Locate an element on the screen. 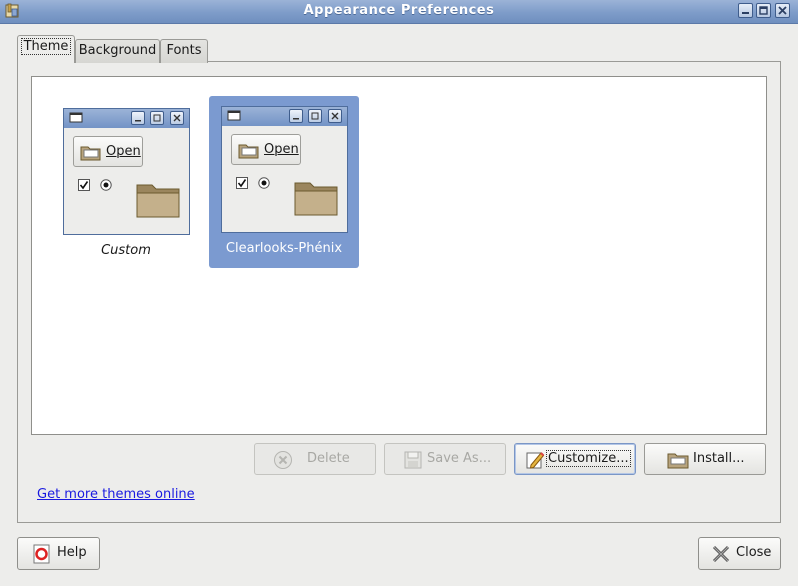 This screenshot has height=586, width=798. theme-item-custom: Open Custom is located at coordinates (126, 184).